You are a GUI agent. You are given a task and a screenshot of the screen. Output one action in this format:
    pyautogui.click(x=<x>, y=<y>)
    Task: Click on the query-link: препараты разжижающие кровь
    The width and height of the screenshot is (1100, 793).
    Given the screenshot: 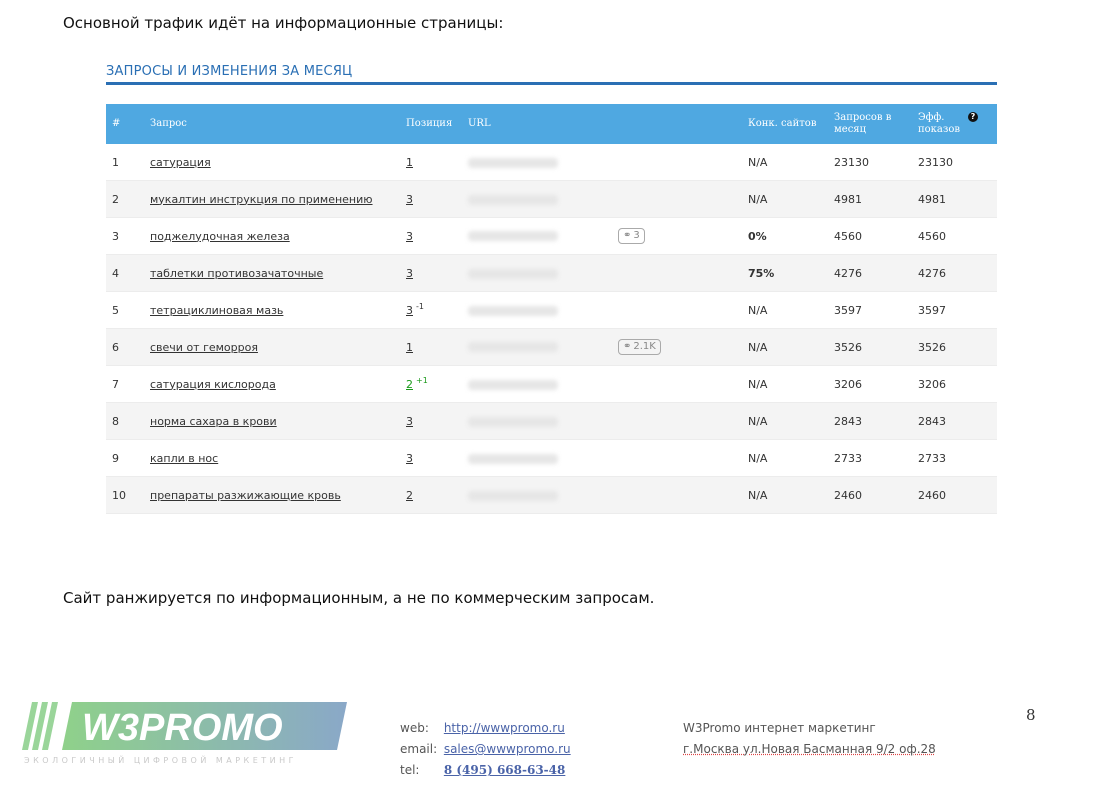 What is the action you would take?
    pyautogui.click(x=245, y=495)
    